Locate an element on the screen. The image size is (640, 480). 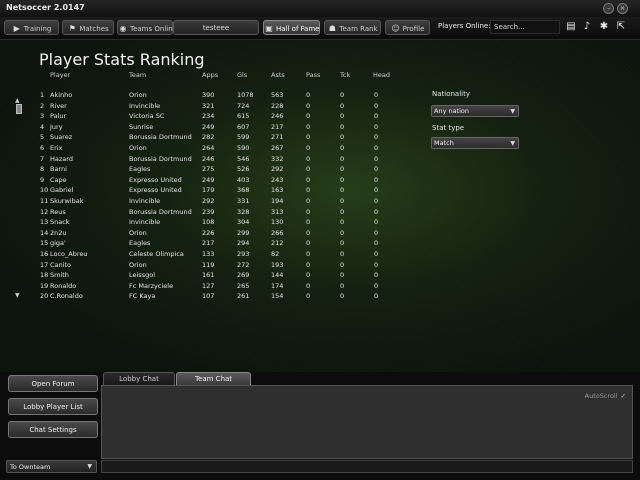
settings-icon: ✱ is located at coordinates (604, 27).